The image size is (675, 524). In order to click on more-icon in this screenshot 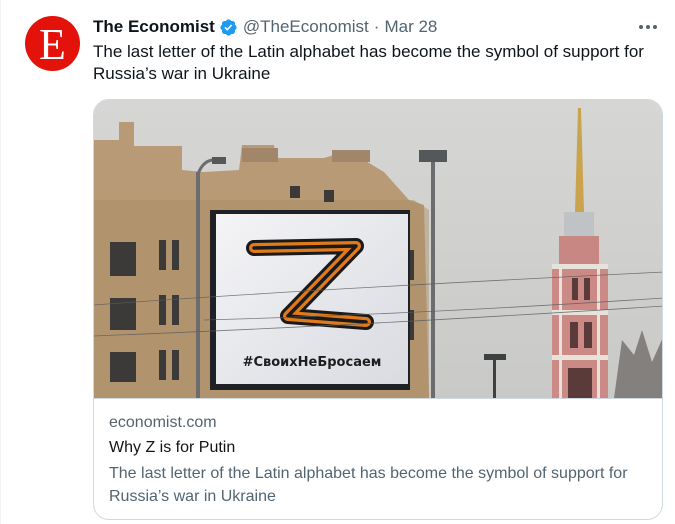, I will do `click(648, 27)`.